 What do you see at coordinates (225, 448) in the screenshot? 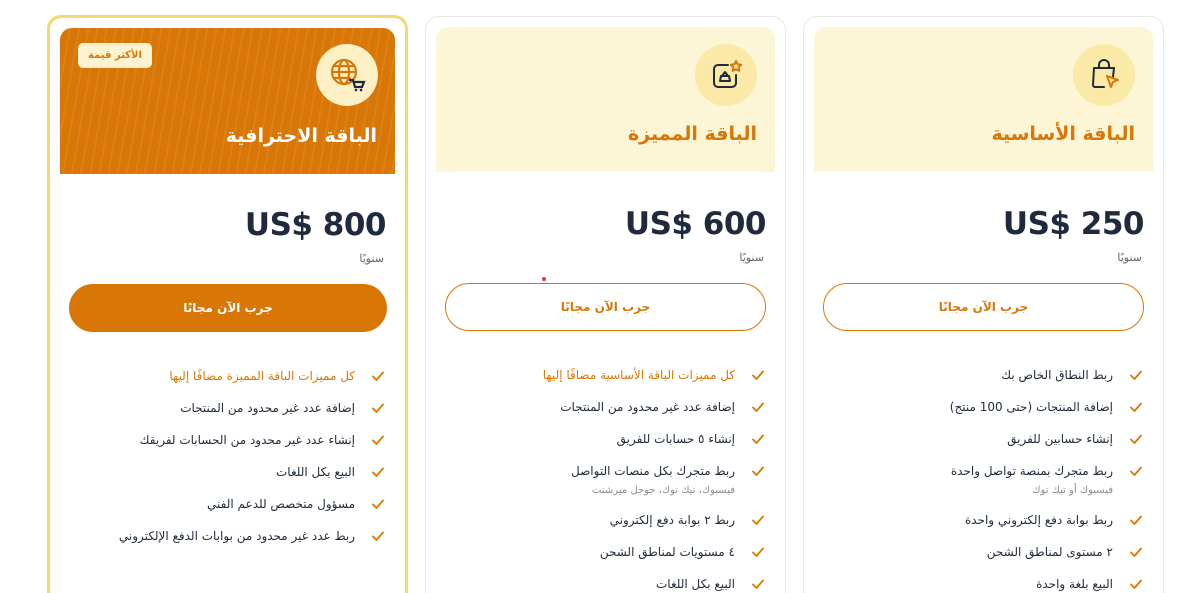
I see `feature-item: إنشاء عدد غير محدود من الحسابات لفريقك` at bounding box center [225, 448].